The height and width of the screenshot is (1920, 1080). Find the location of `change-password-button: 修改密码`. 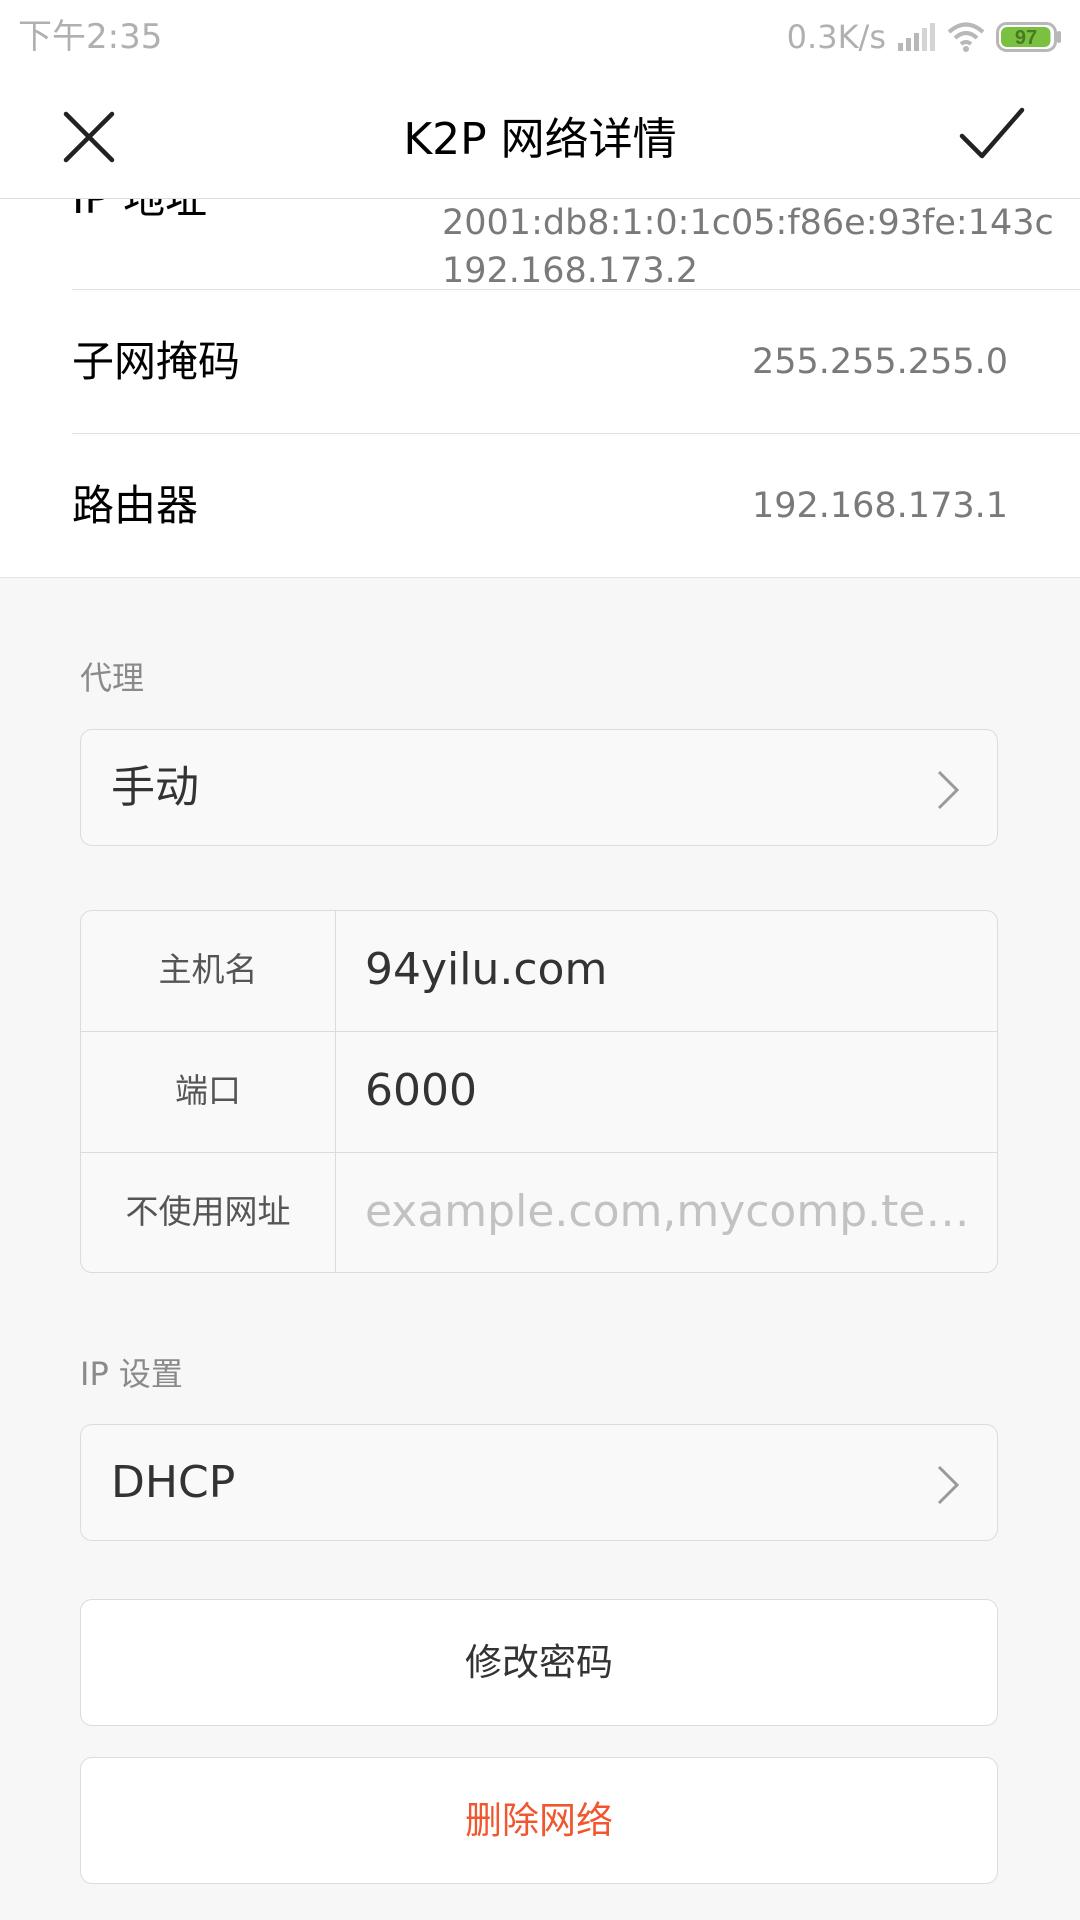

change-password-button: 修改密码 is located at coordinates (539, 1662).